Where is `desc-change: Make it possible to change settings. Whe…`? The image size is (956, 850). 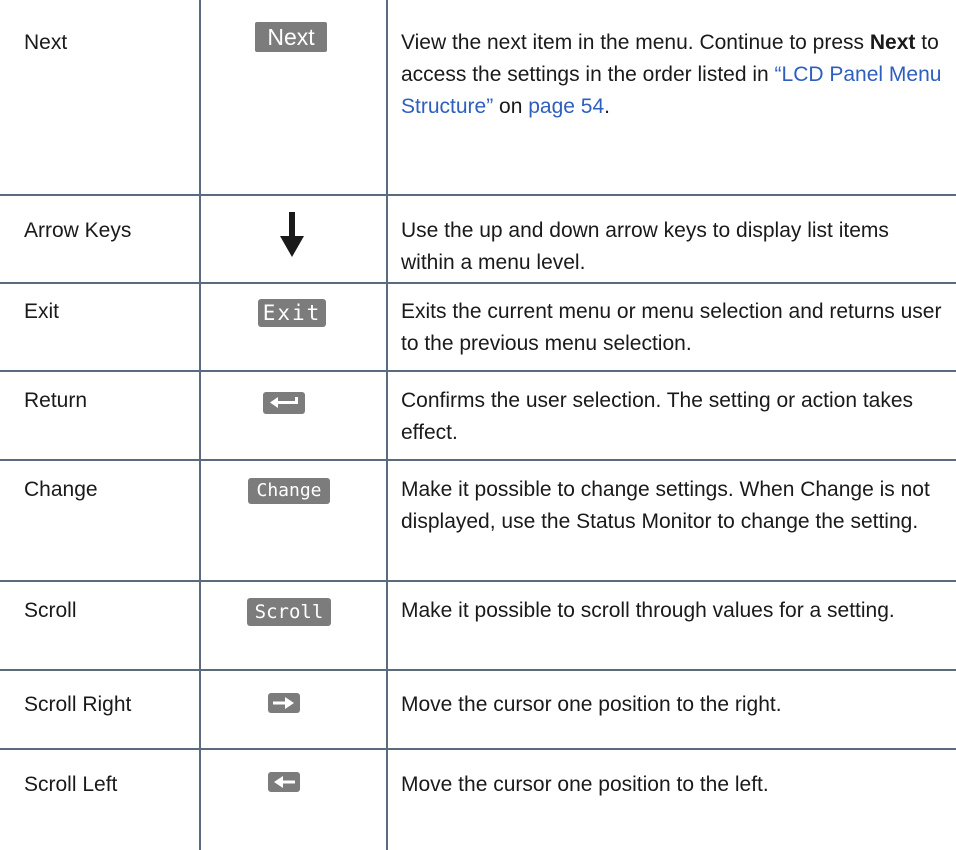
desc-change: Make it possible to change settings. Whe… is located at coordinates (665, 505).